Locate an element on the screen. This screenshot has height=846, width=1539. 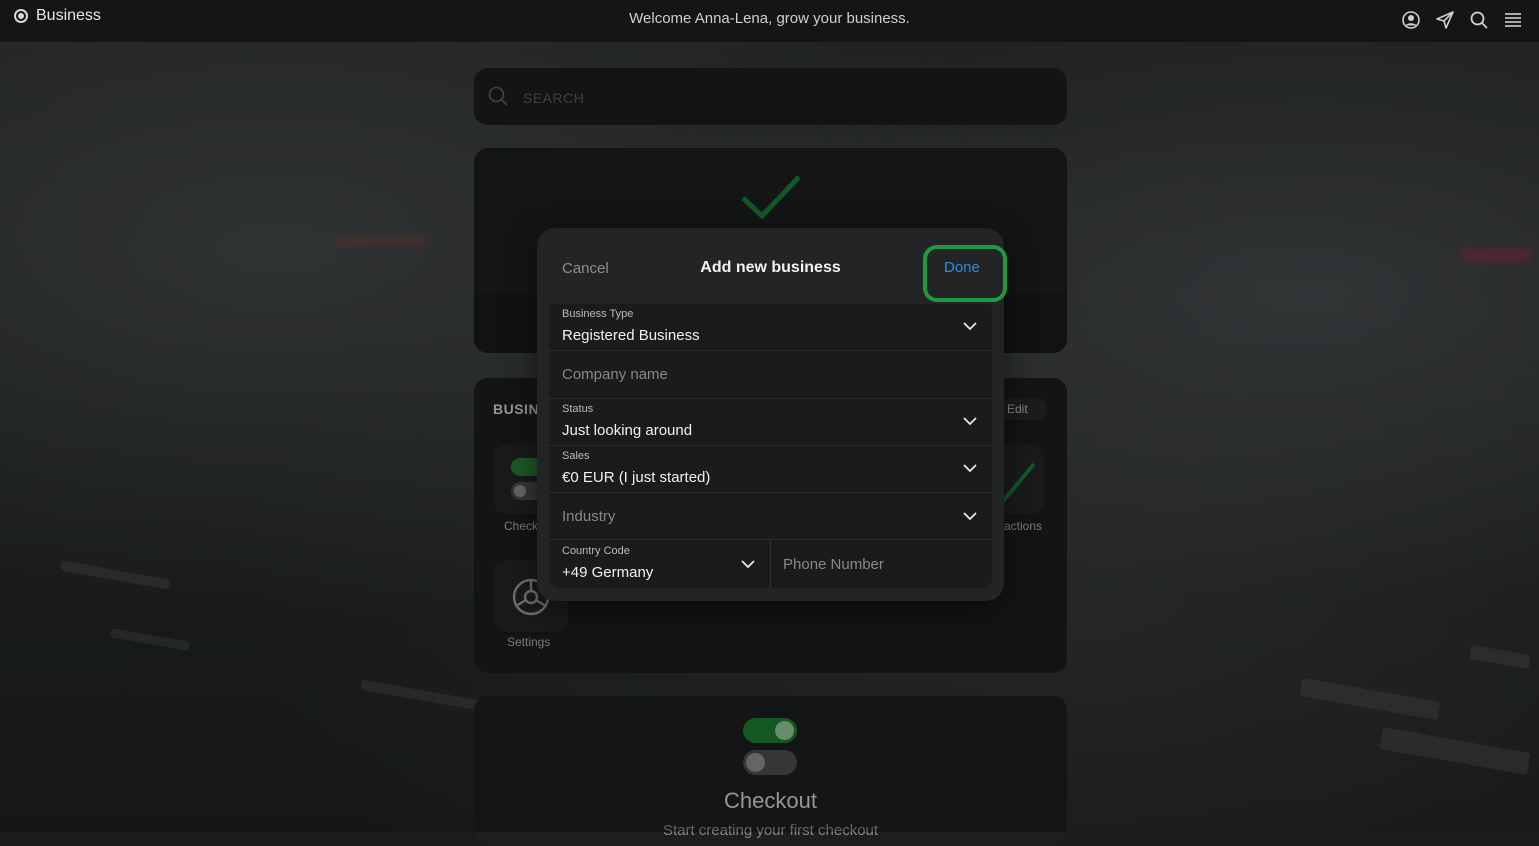
country-code-label: Country Code is located at coordinates (596, 551).